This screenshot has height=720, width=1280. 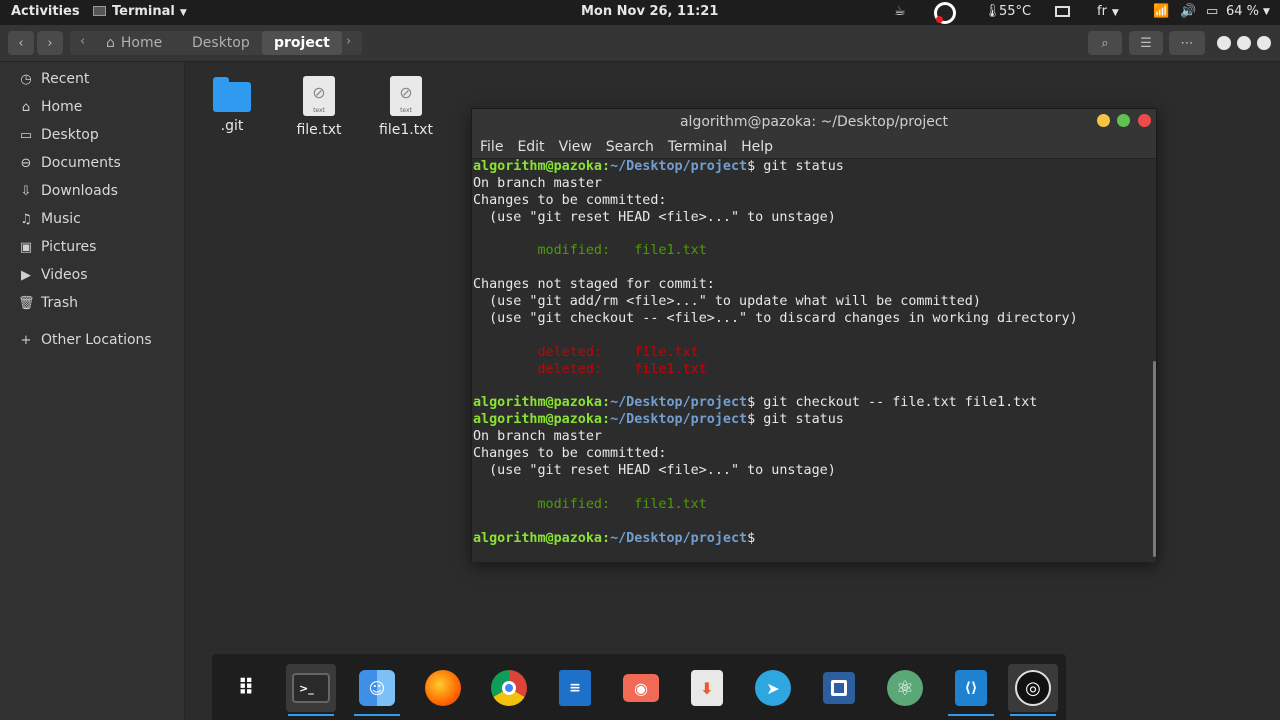 What do you see at coordinates (406, 130) in the screenshot?
I see `file-name: file1.txt` at bounding box center [406, 130].